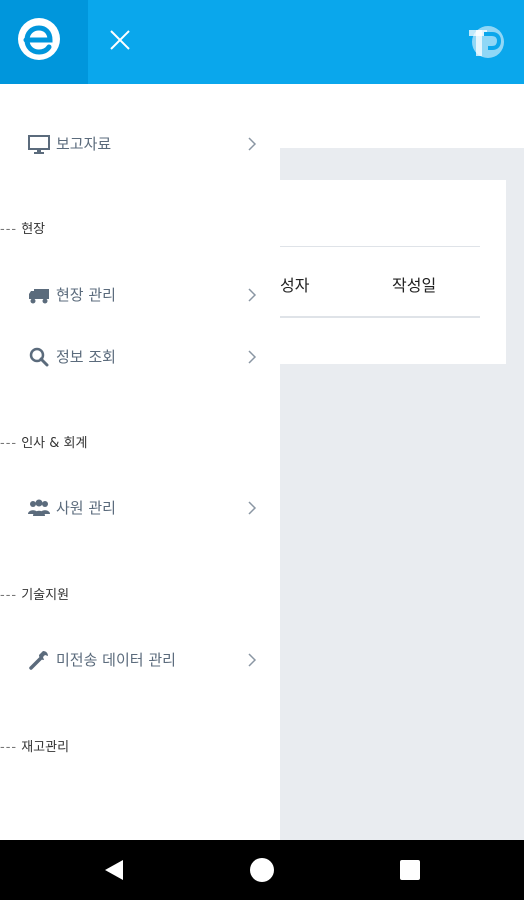 Image resolution: width=524 pixels, height=900 pixels. Describe the element at coordinates (140, 144) in the screenshot. I see `menu-item-reports: 보고자료` at that location.